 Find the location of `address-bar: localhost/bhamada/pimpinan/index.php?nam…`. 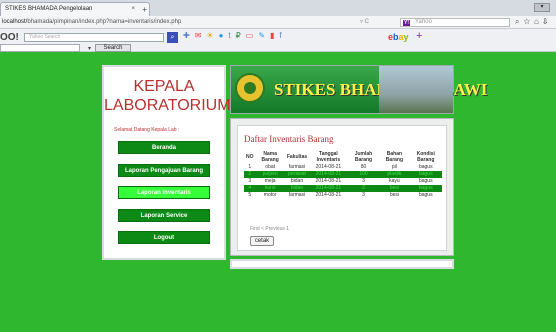

address-bar: localhost/bhamada/pimpinan/index.php?nam… is located at coordinates (195, 22).